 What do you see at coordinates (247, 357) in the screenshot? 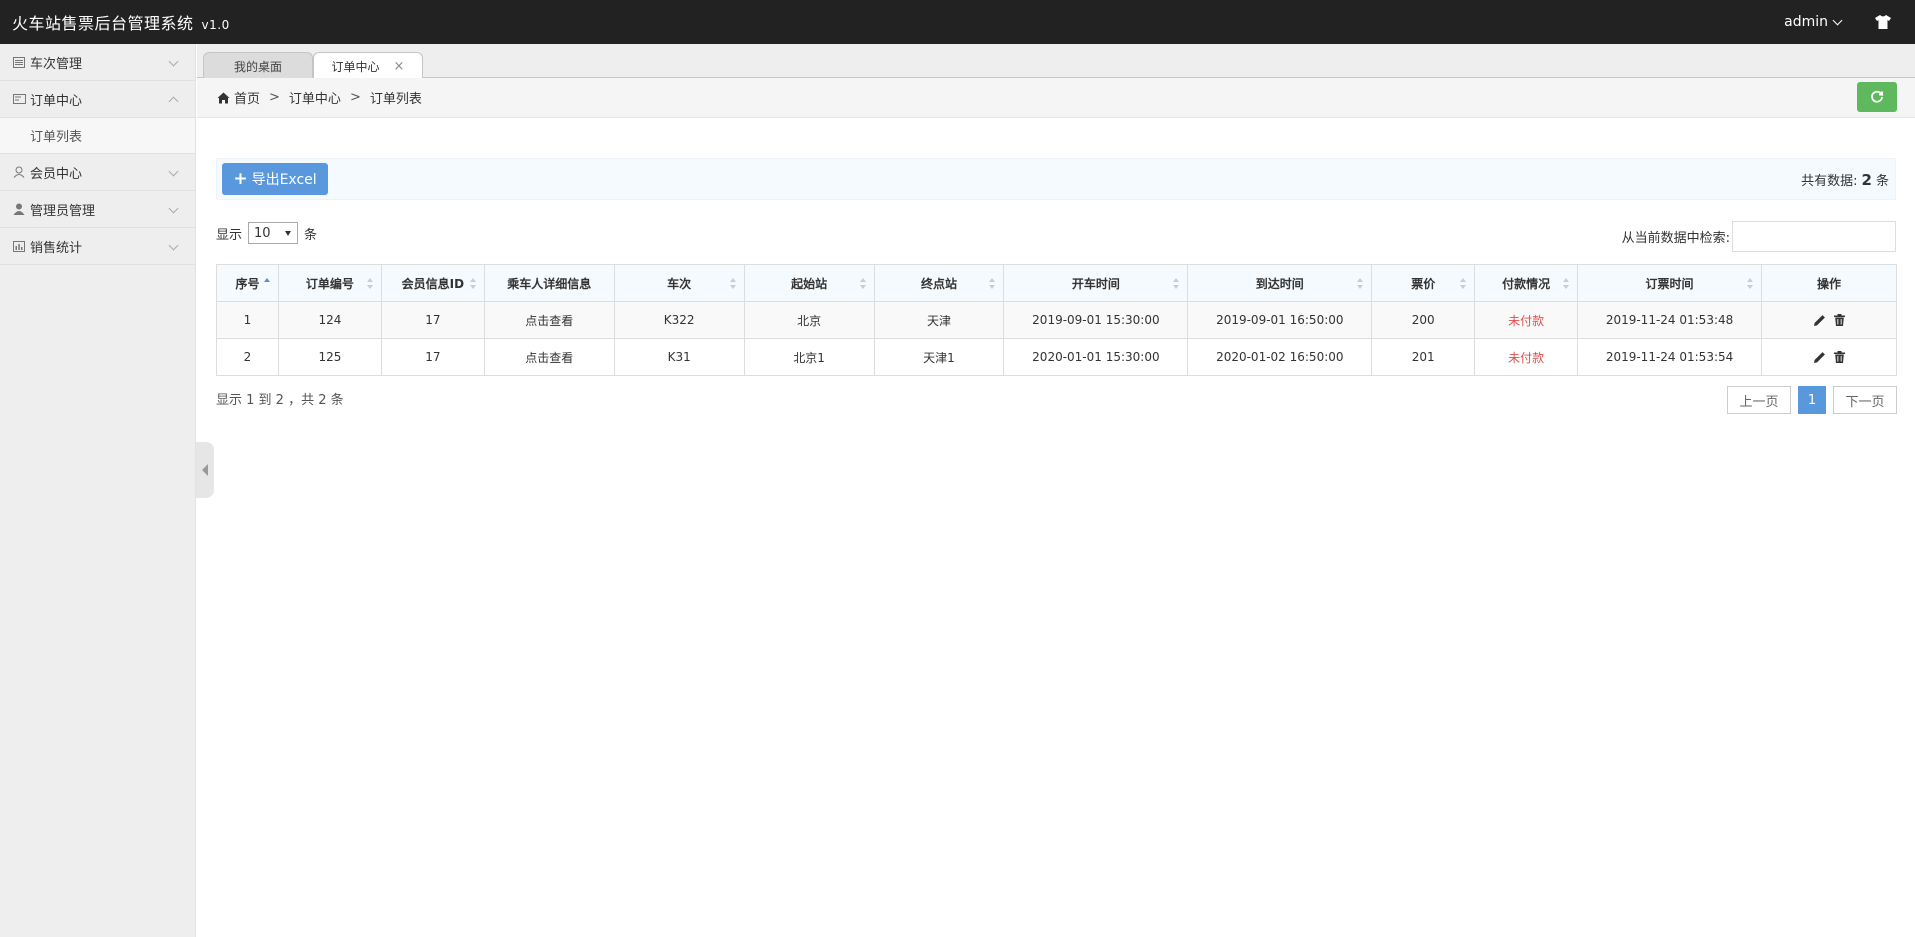
I see `cell-no: 2` at bounding box center [247, 357].